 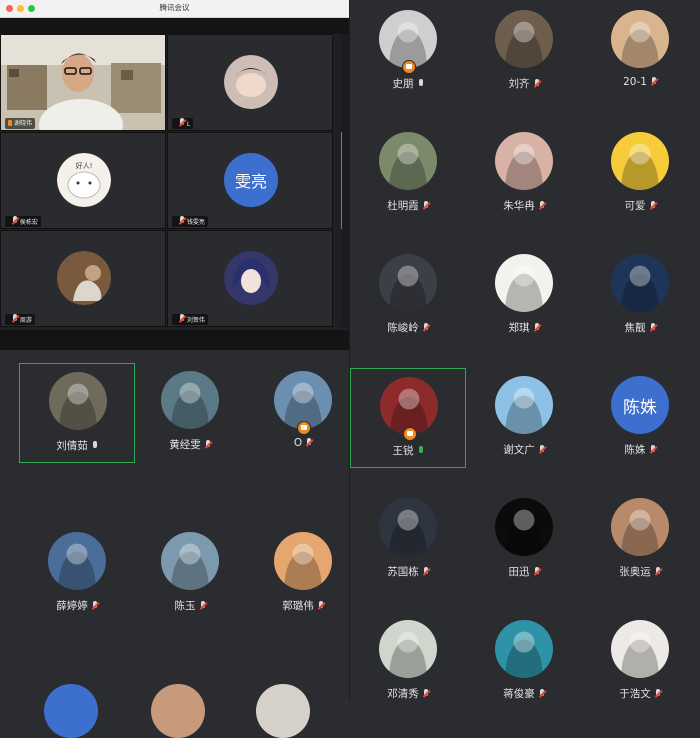 I want to click on participant-name: 20-1, so click(x=635, y=82).